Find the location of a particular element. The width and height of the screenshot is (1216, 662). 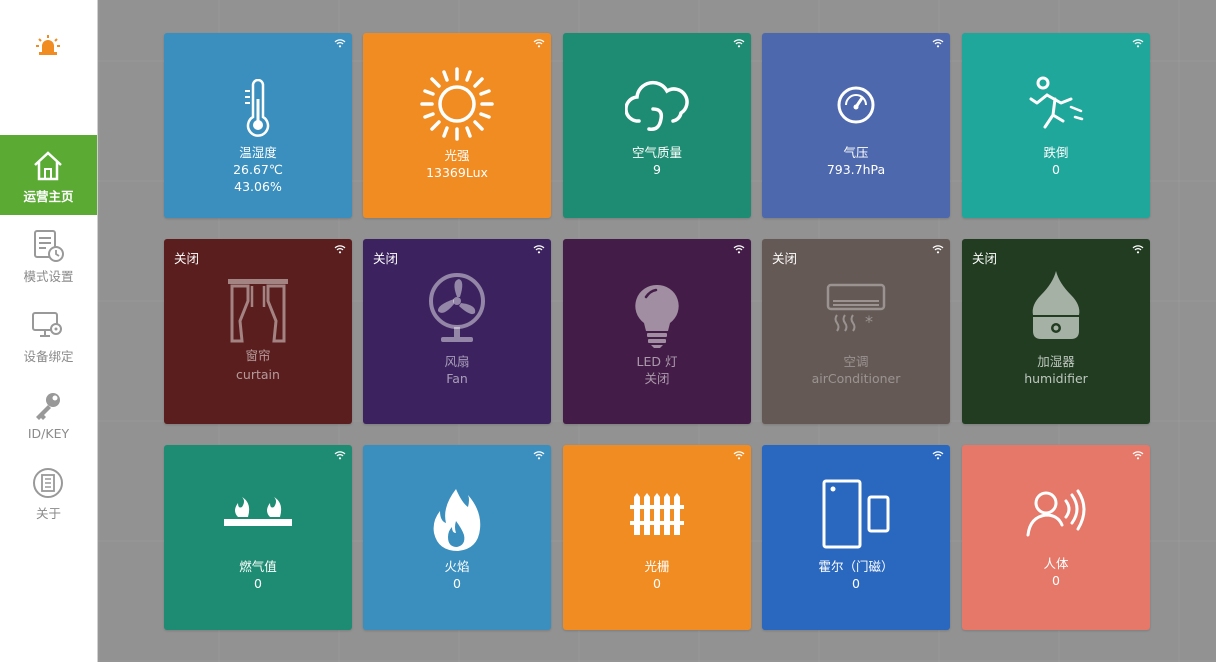

tile-temperature-humidity: 温湿度 26.67℃ 43.06% is located at coordinates (258, 125).